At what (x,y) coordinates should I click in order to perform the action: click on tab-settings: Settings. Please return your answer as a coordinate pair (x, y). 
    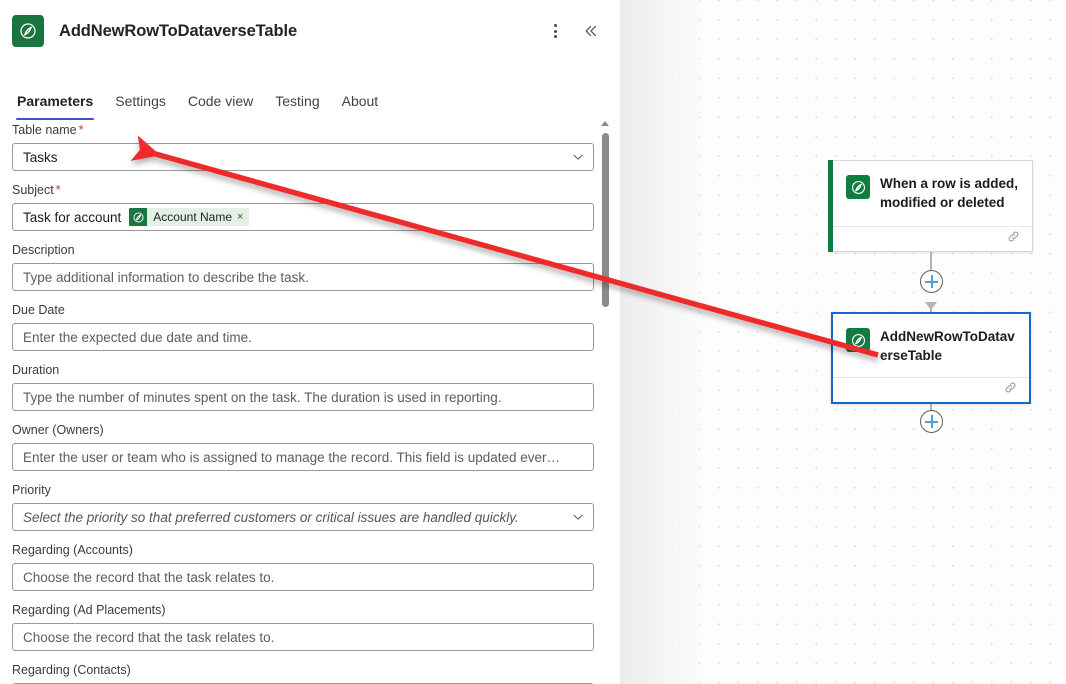
    Looking at the image, I should click on (140, 104).